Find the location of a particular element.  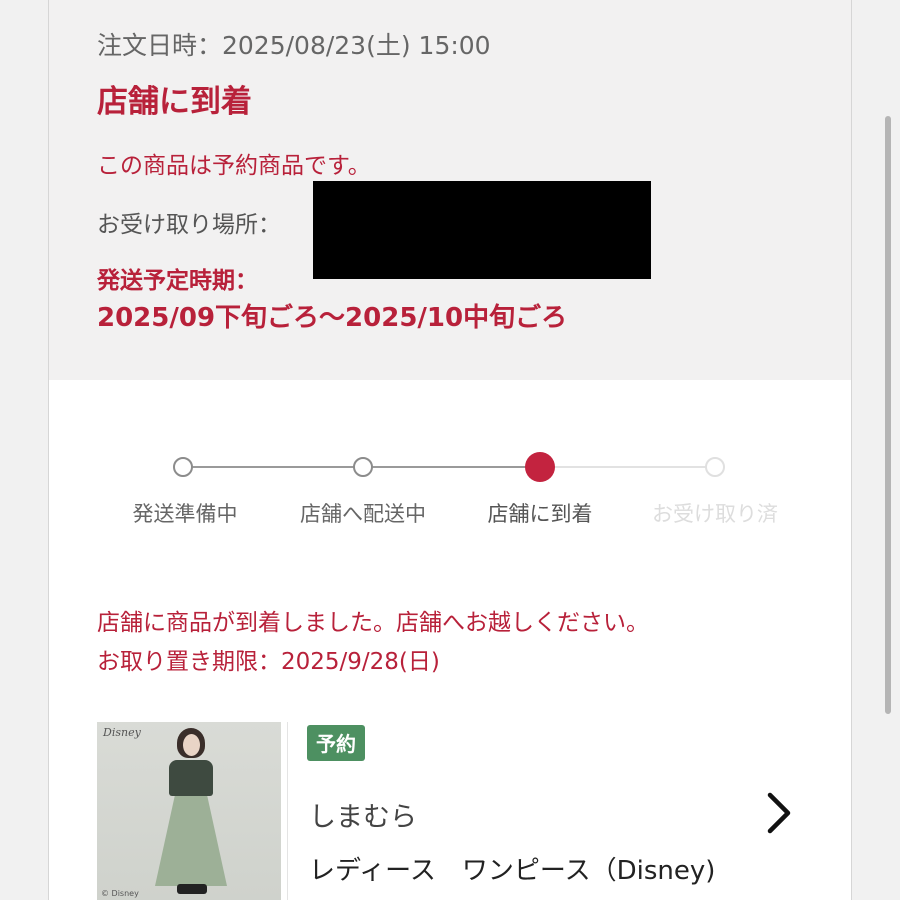

step-label-preparing: 発送準備中 is located at coordinates (185, 514).